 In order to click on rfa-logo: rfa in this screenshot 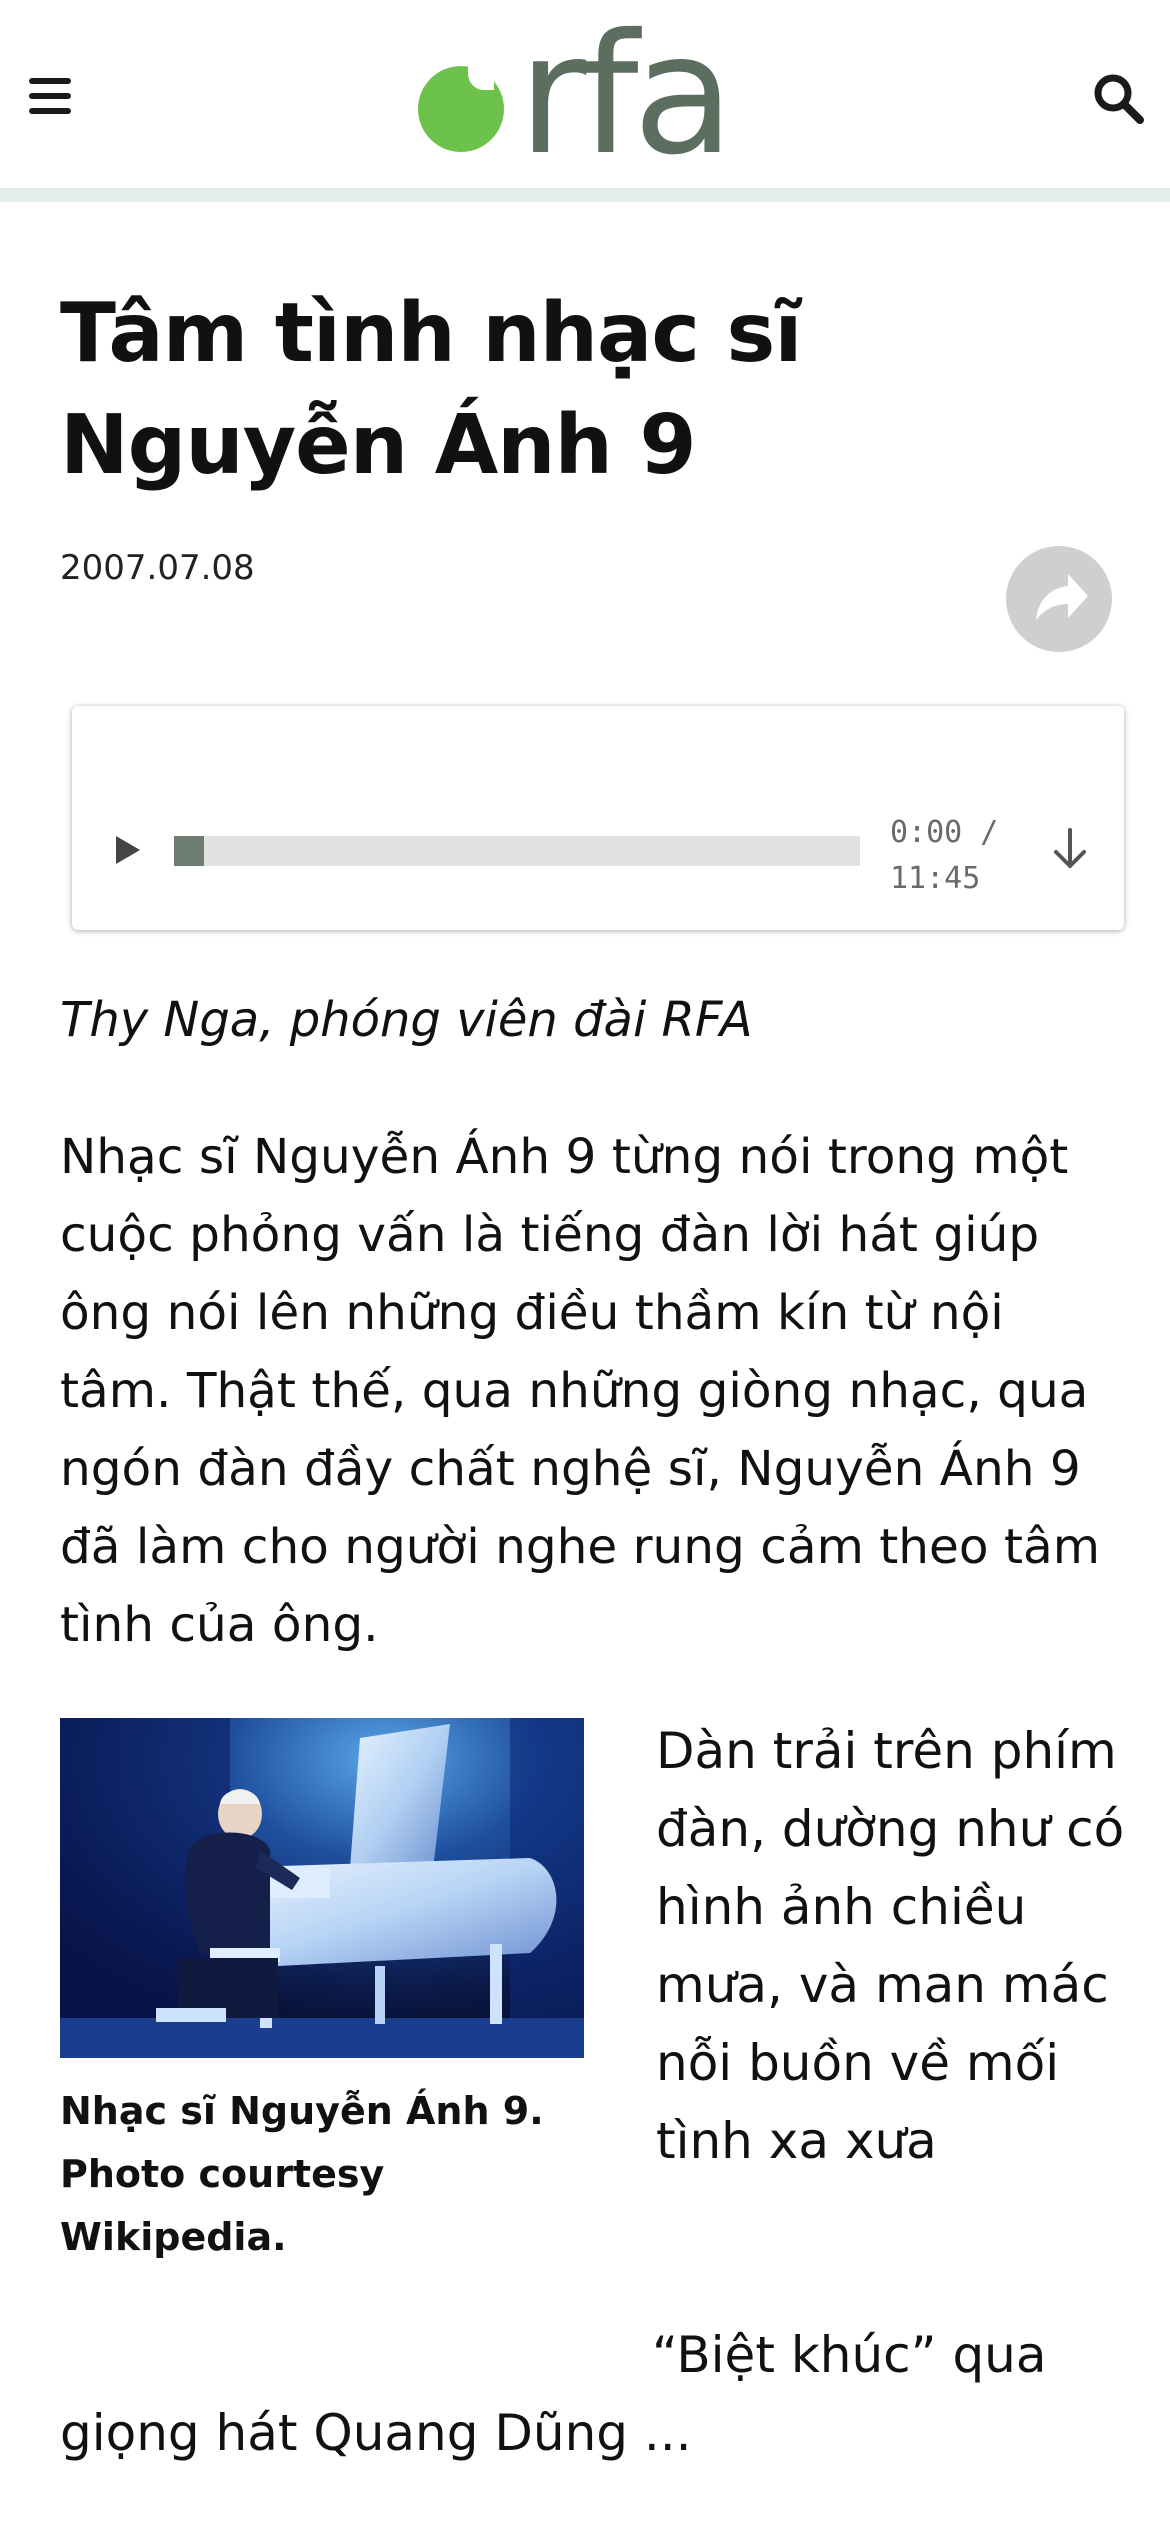, I will do `click(588, 96)`.